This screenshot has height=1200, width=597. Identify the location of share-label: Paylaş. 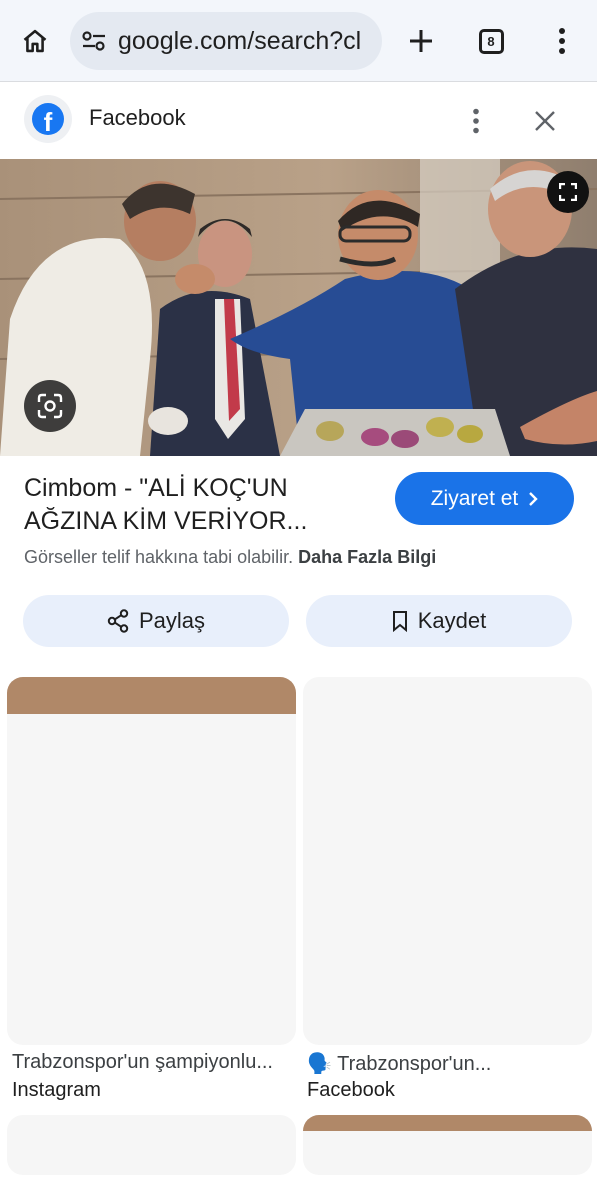
(172, 620).